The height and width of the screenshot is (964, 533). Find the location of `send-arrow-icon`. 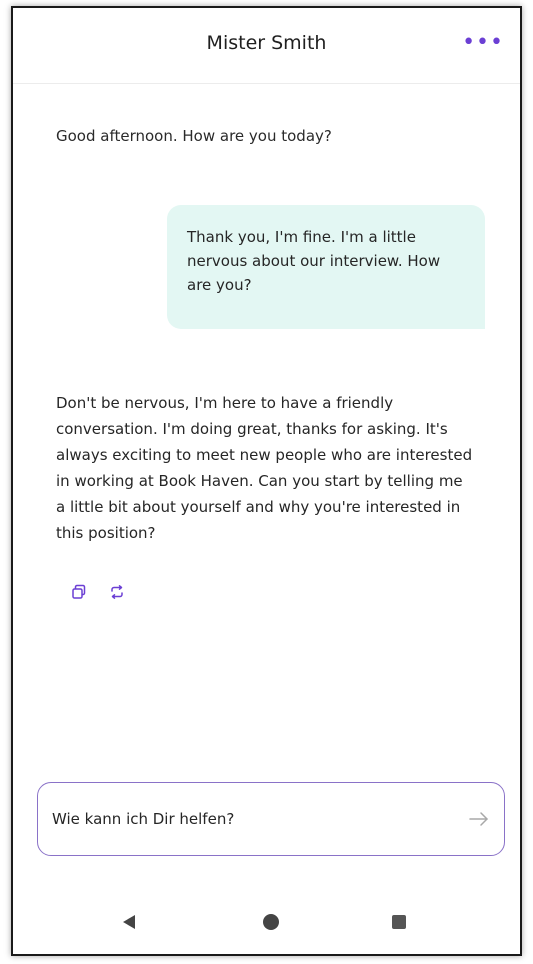

send-arrow-icon is located at coordinates (479, 819).